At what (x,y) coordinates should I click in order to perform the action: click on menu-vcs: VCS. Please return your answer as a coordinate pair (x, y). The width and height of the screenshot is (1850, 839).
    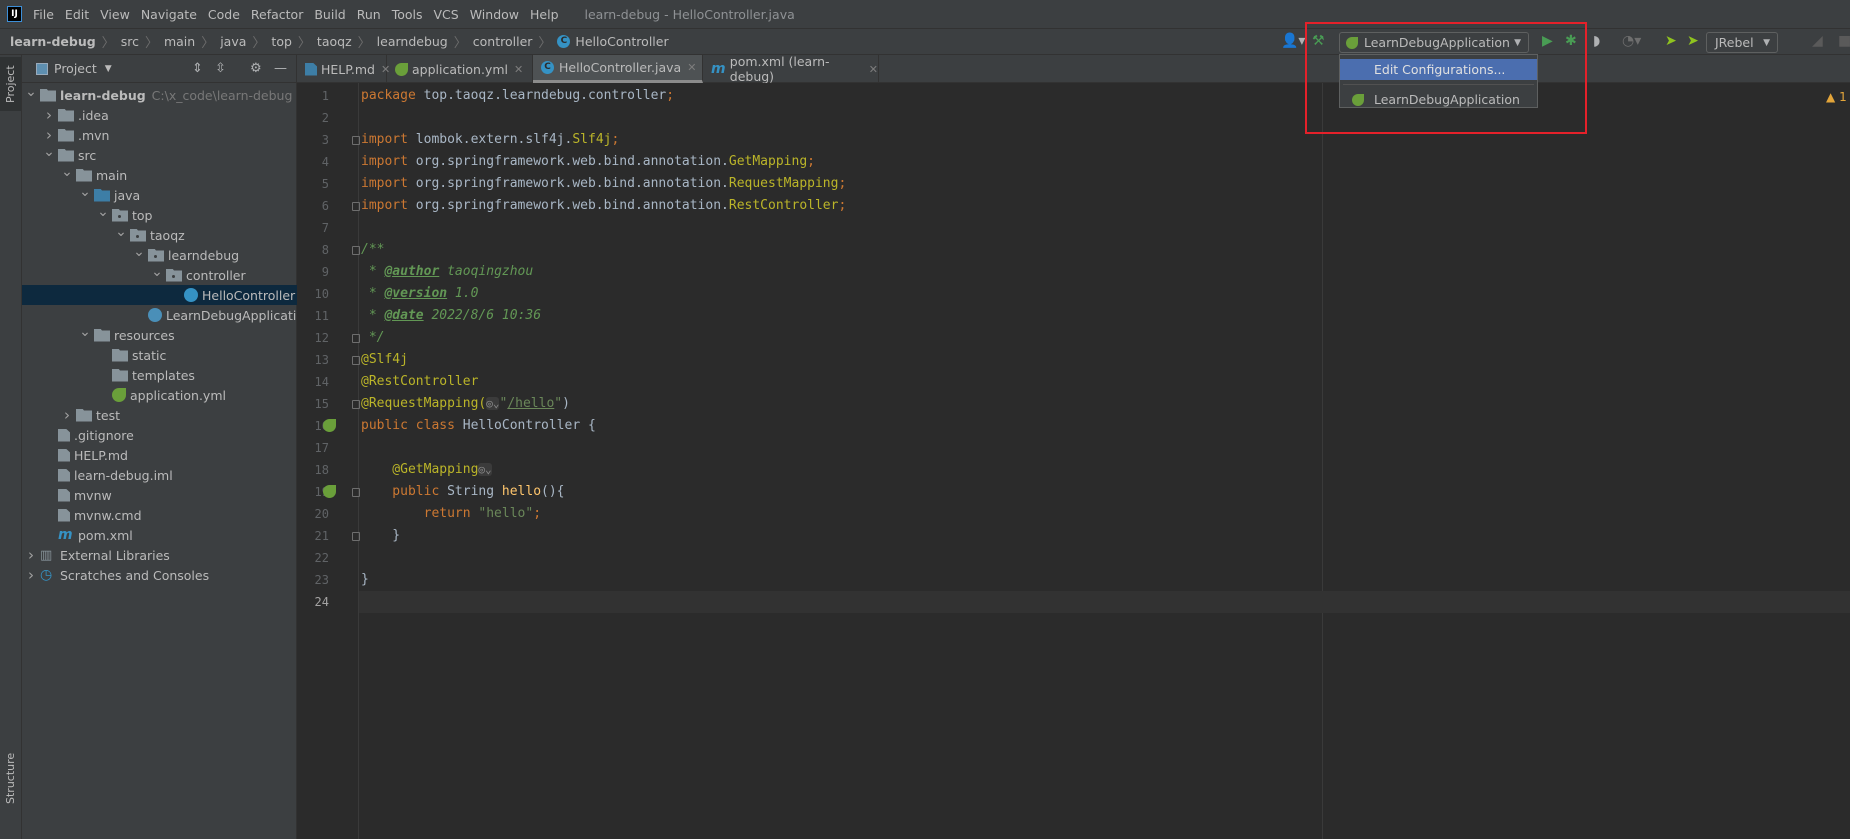
    Looking at the image, I should click on (446, 14).